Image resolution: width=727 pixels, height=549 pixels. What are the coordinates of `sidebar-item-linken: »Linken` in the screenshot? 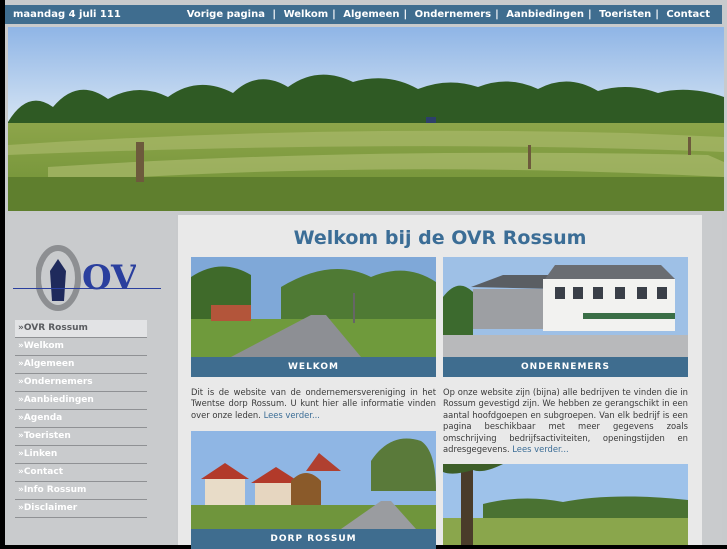 It's located at (81, 455).